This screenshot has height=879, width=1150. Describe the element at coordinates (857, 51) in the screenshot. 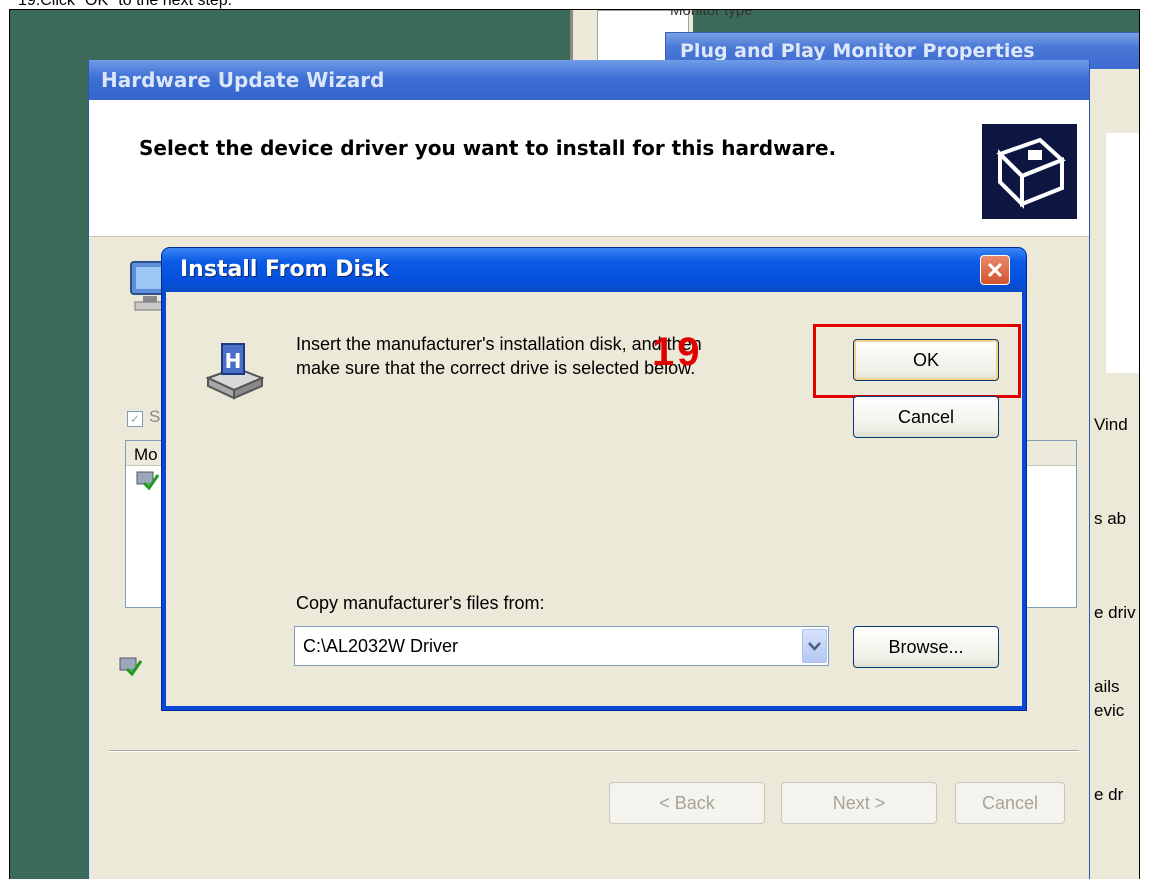

I see `monitor-properties-title: Plug and Play Monitor Properties` at that location.